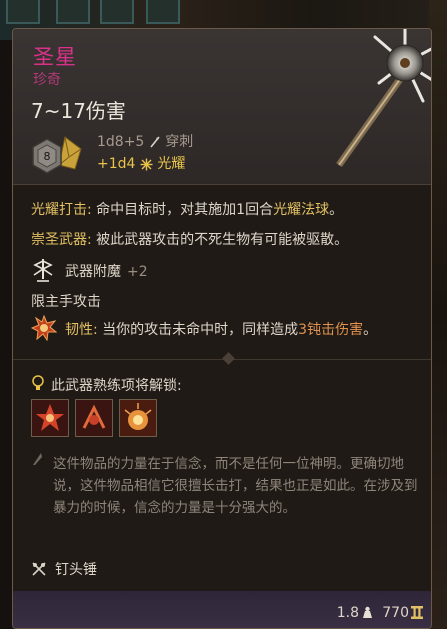 The image size is (447, 629). What do you see at coordinates (61, 210) in the screenshot?
I see `radiant-strike-title: 光耀打击:` at bounding box center [61, 210].